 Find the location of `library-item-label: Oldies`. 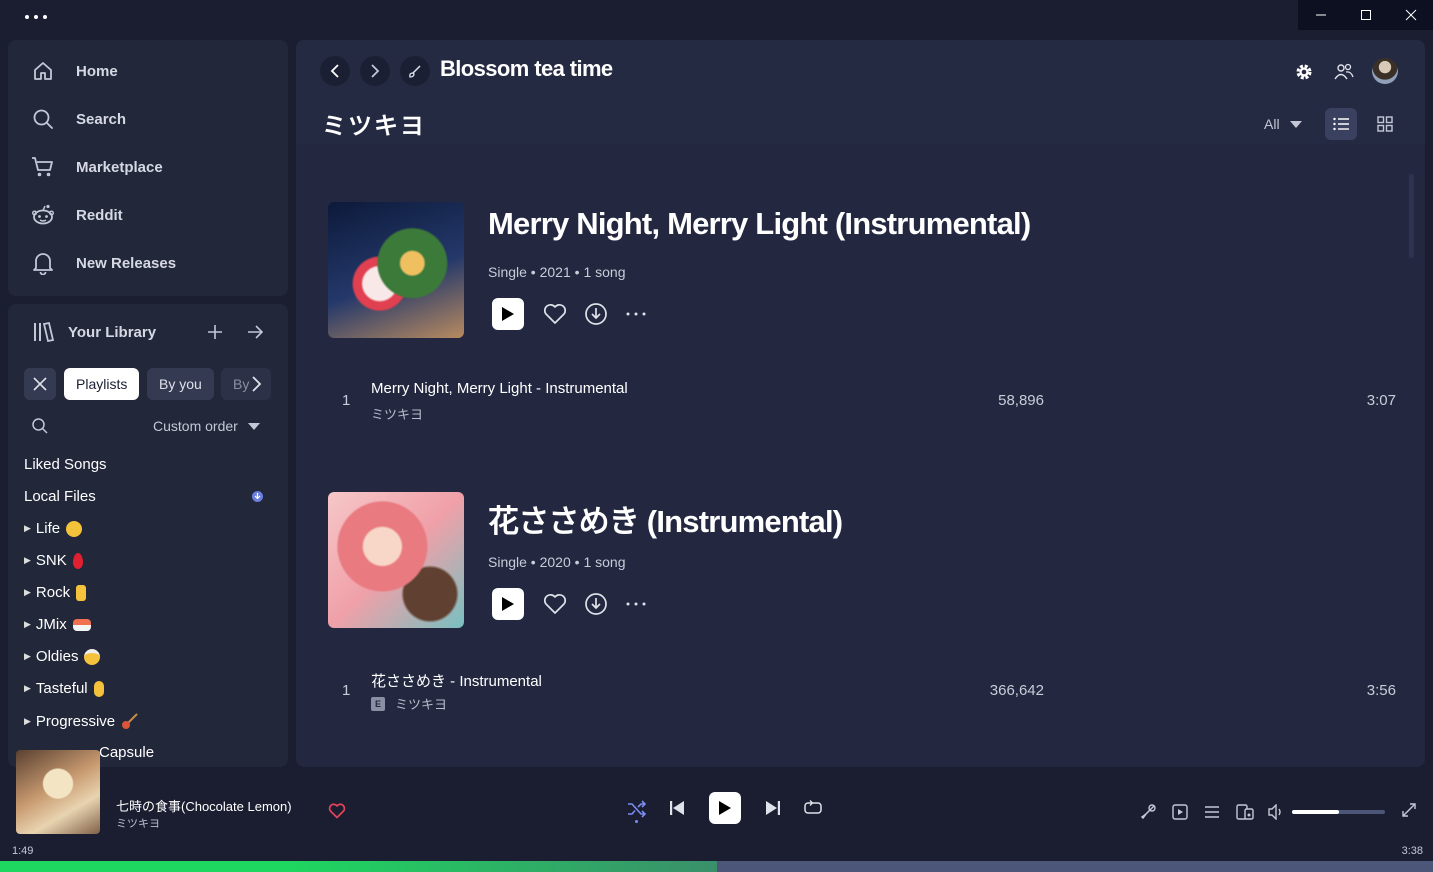

library-item-label: Oldies is located at coordinates (57, 656).